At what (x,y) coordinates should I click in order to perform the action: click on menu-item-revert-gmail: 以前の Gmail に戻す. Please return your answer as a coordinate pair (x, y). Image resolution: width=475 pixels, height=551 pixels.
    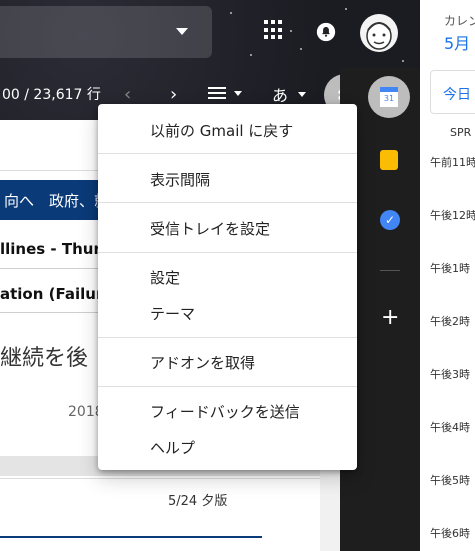
    Looking at the image, I should click on (221, 130).